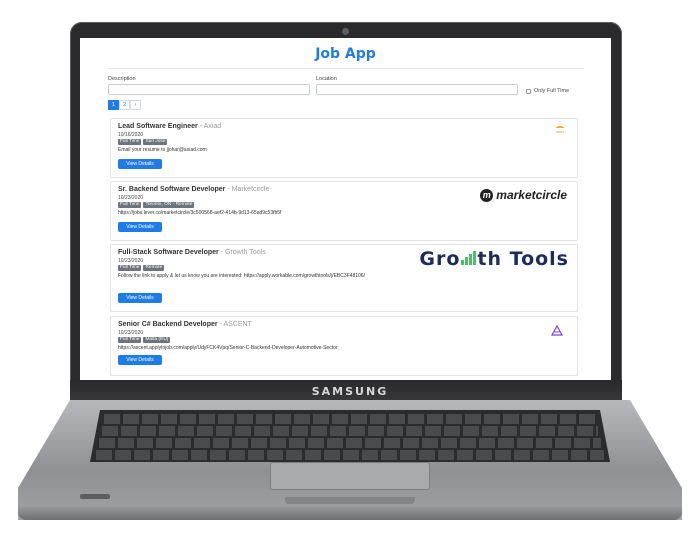 The width and height of the screenshot is (700, 550). Describe the element at coordinates (131, 135) in the screenshot. I see `job-date: 10/16/2020` at that location.